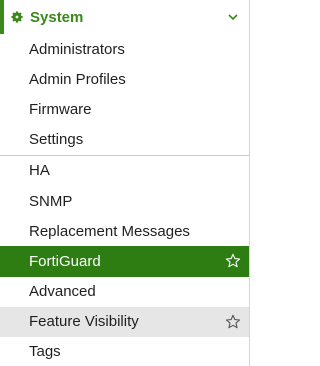  Describe the element at coordinates (56, 140) in the screenshot. I see `sidebar-item-label: Settings` at that location.